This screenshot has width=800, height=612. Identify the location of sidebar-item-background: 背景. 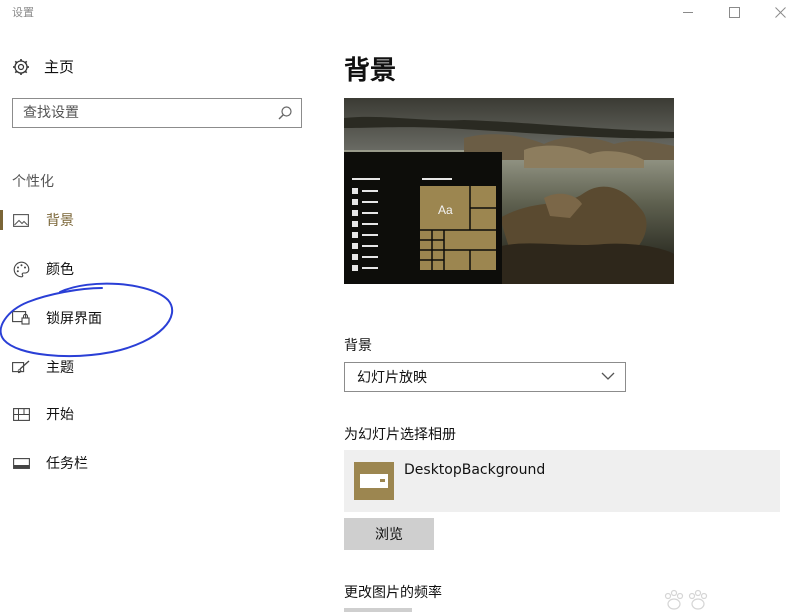
(150, 220).